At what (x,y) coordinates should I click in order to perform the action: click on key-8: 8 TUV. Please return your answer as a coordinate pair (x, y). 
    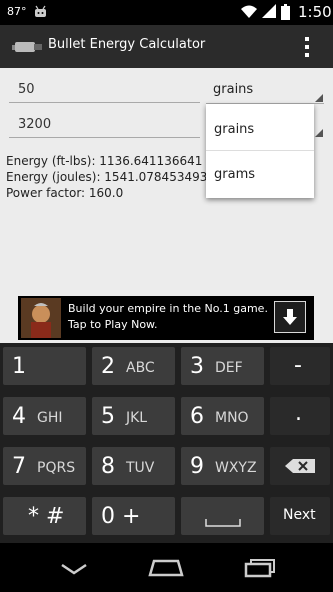
    Looking at the image, I should click on (133, 466).